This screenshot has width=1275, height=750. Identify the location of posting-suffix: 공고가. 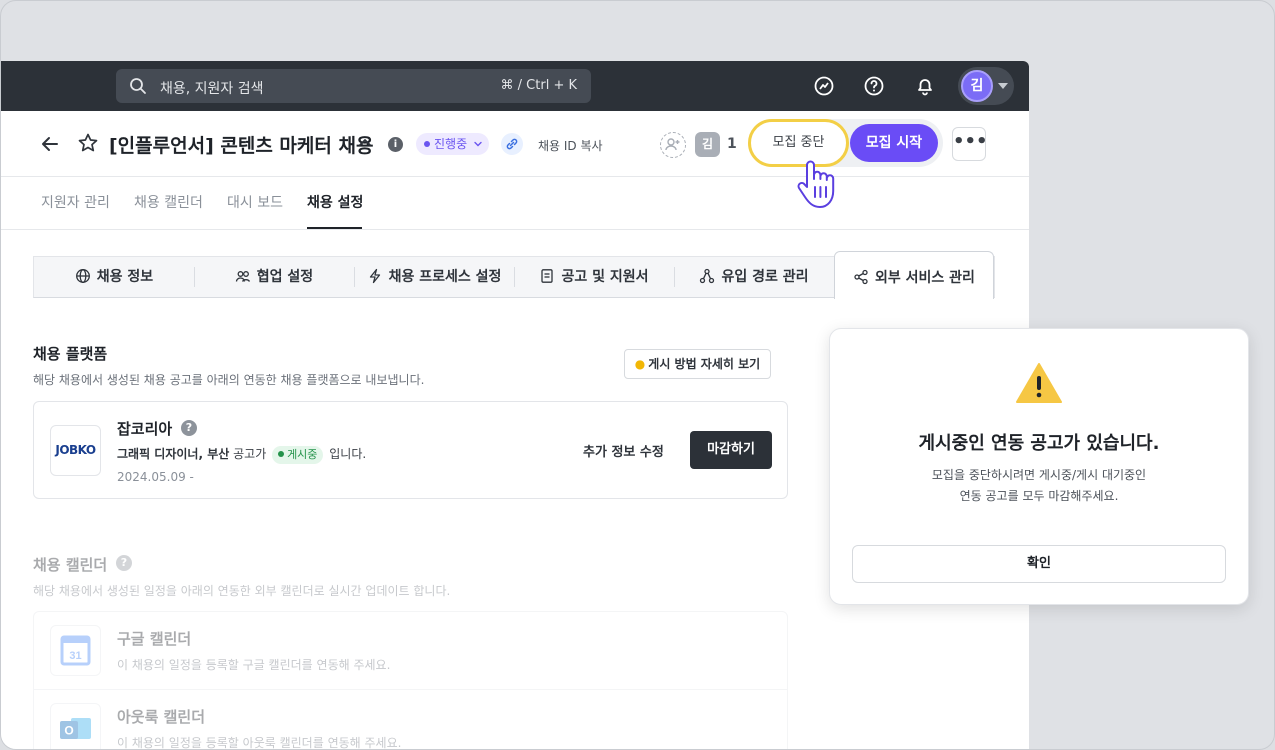
(250, 454).